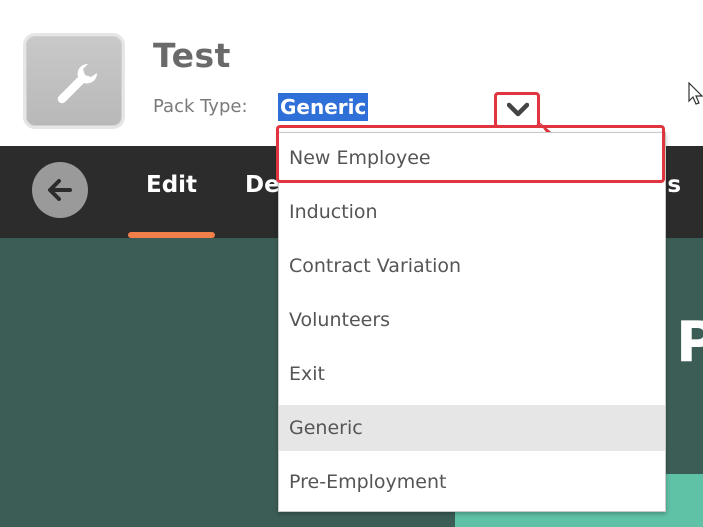  I want to click on pack-type-value: Generic, so click(323, 107).